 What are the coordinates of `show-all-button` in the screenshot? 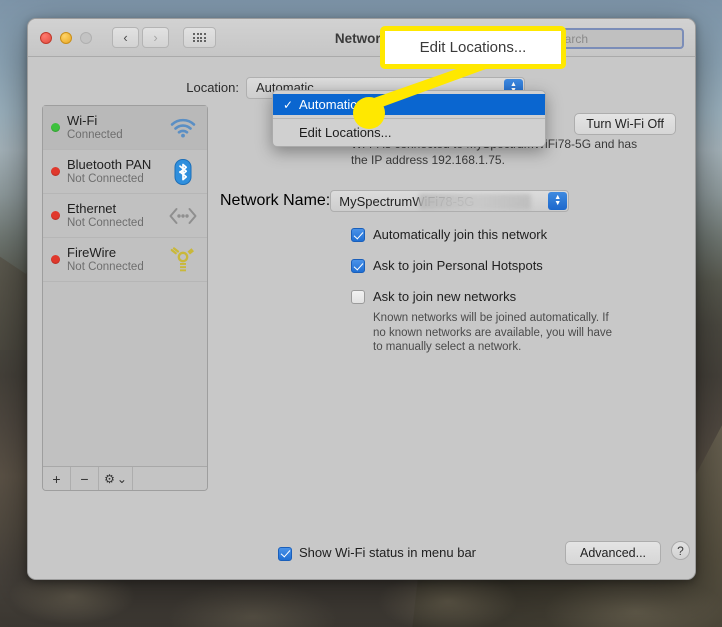 It's located at (199, 37).